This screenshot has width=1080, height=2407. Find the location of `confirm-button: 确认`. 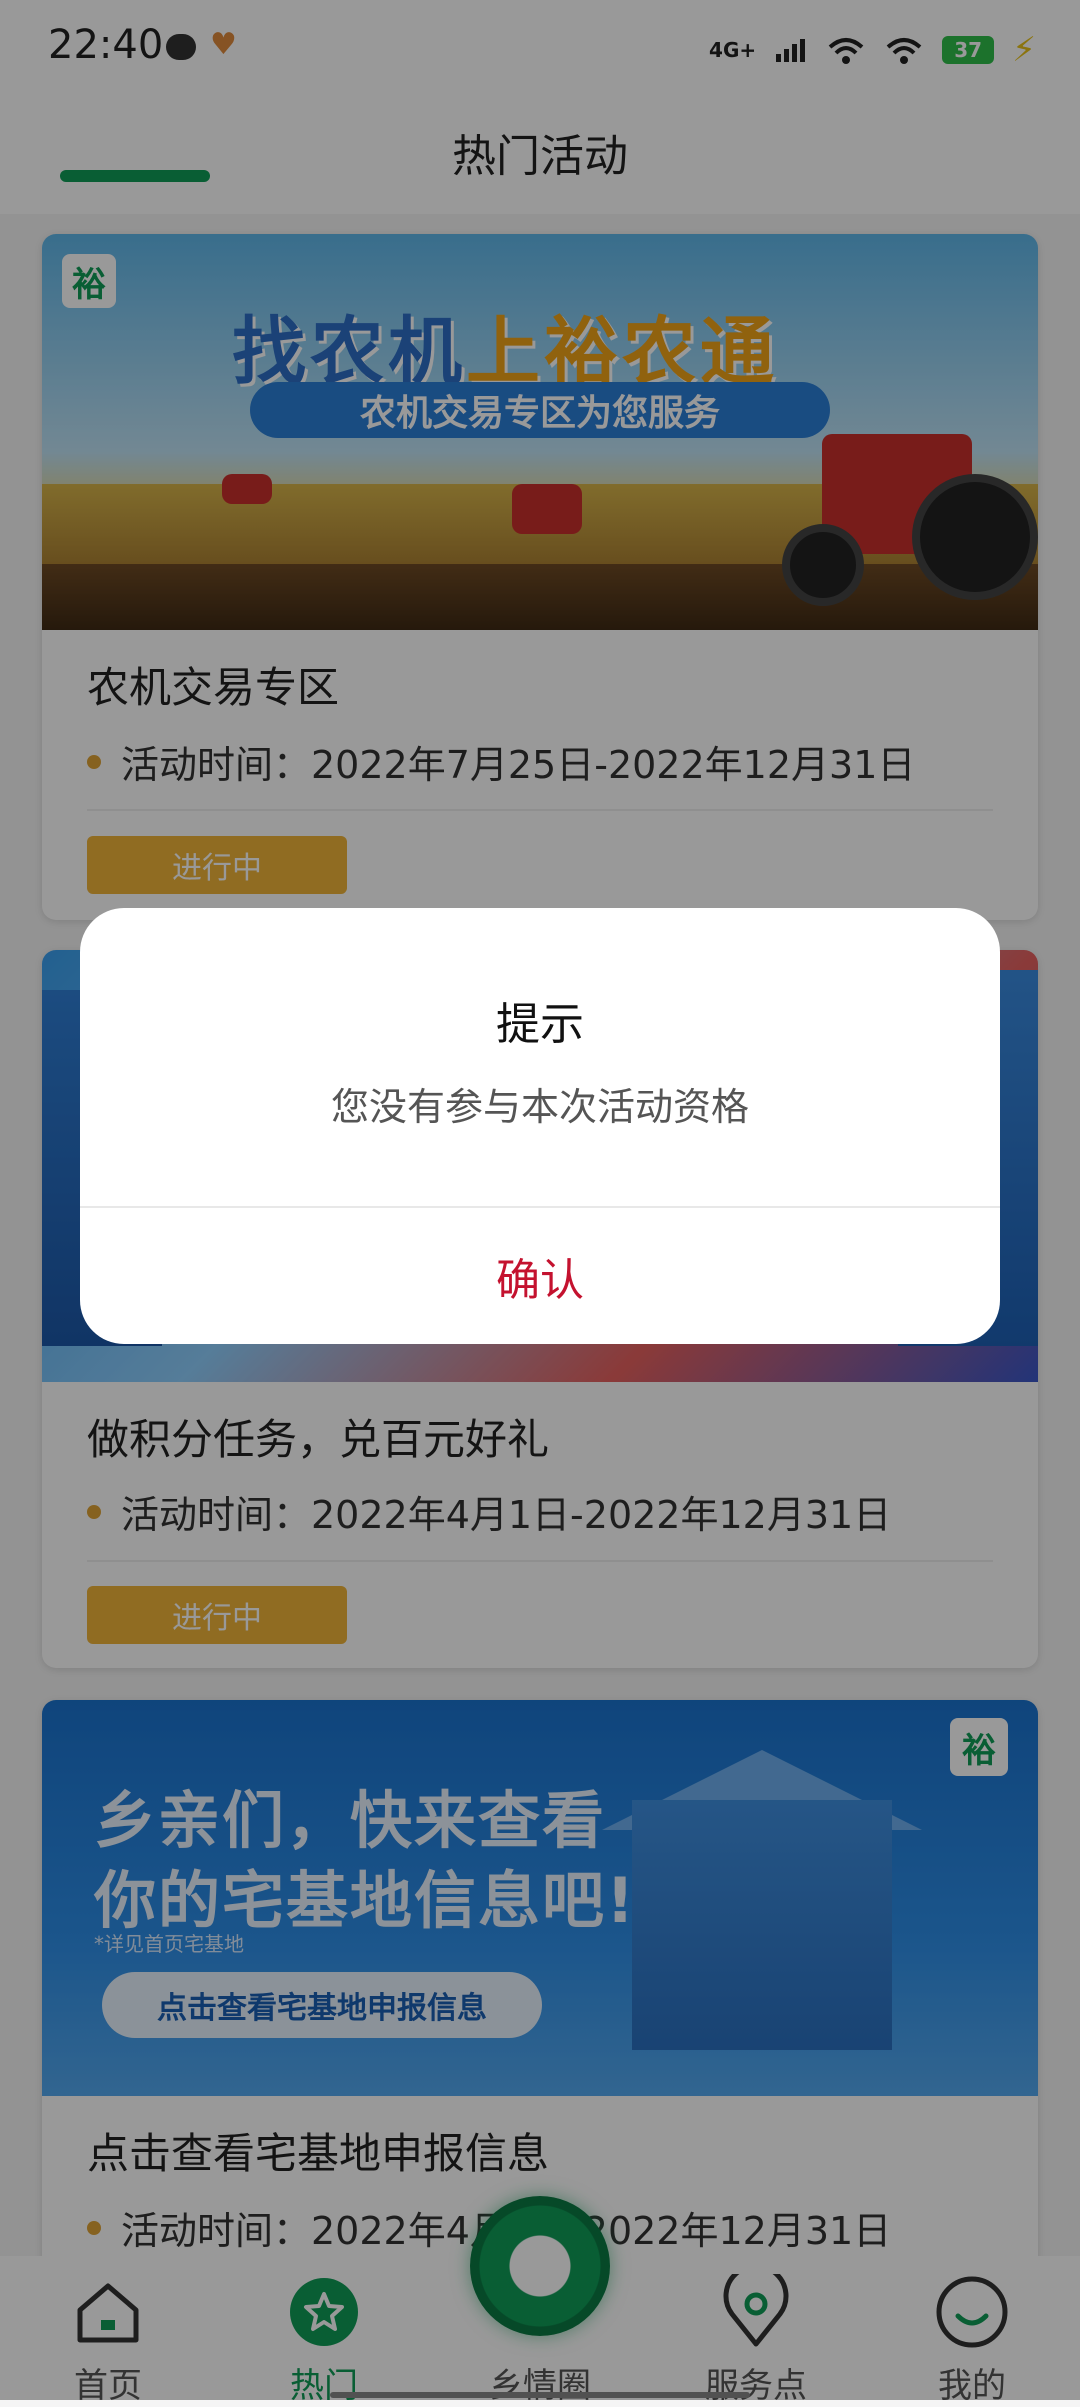

confirm-button: 确认 is located at coordinates (540, 1276).